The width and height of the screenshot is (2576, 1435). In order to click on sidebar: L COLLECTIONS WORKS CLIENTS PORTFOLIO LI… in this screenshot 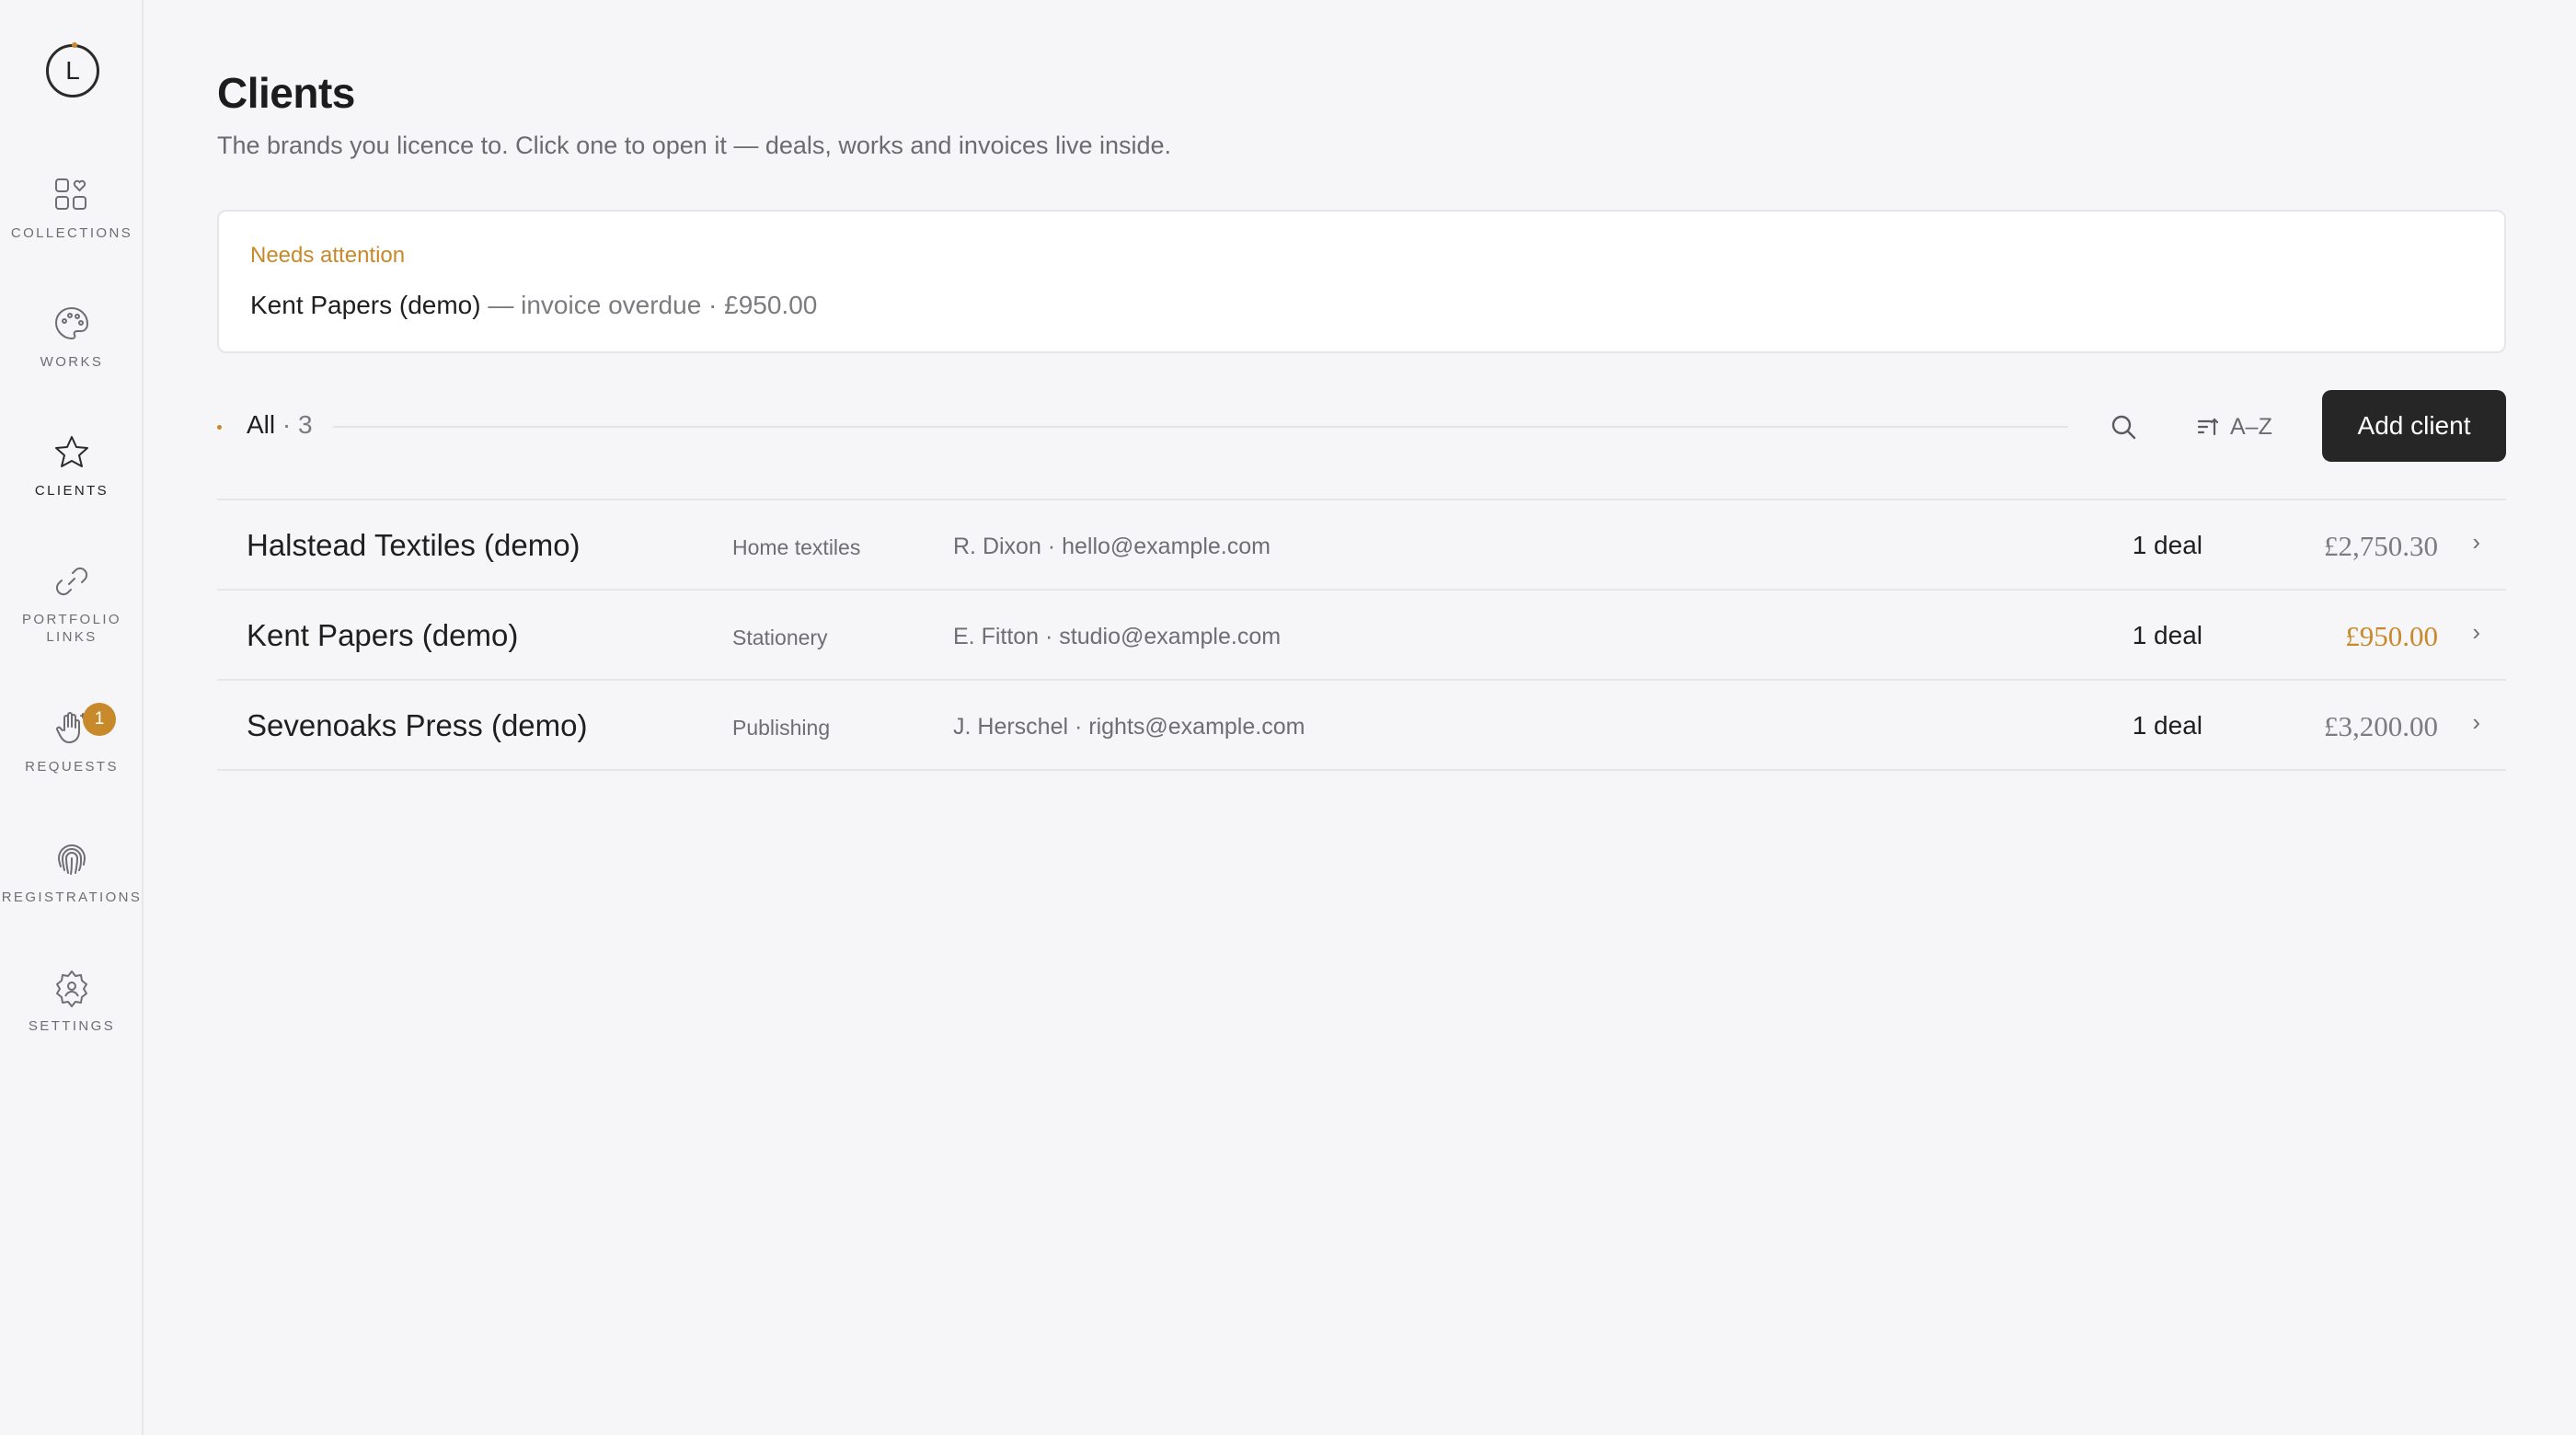, I will do `click(72, 717)`.